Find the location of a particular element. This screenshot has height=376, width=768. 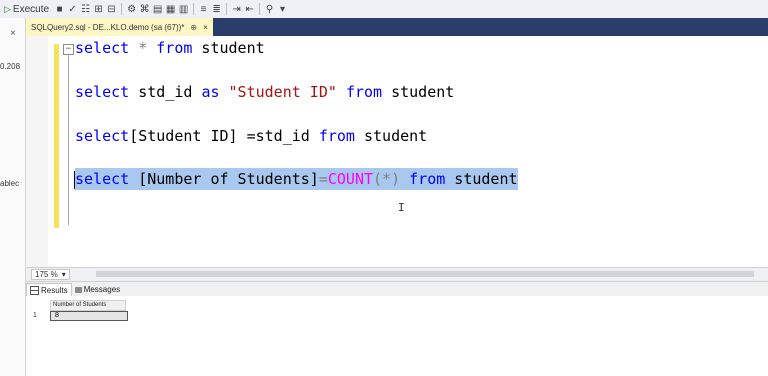

uncomment-icon: ≣ is located at coordinates (216, 9).